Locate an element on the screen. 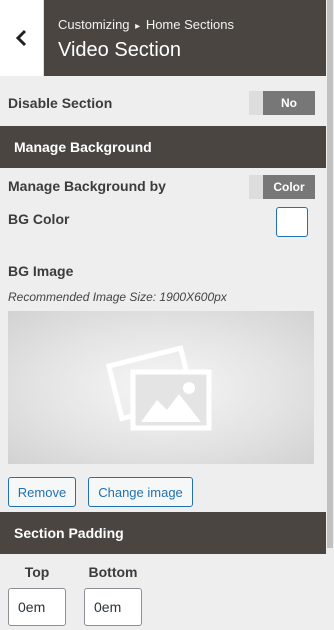 Image resolution: width=334 pixels, height=630 pixels. padding-bottom-label: Bottom is located at coordinates (113, 572).